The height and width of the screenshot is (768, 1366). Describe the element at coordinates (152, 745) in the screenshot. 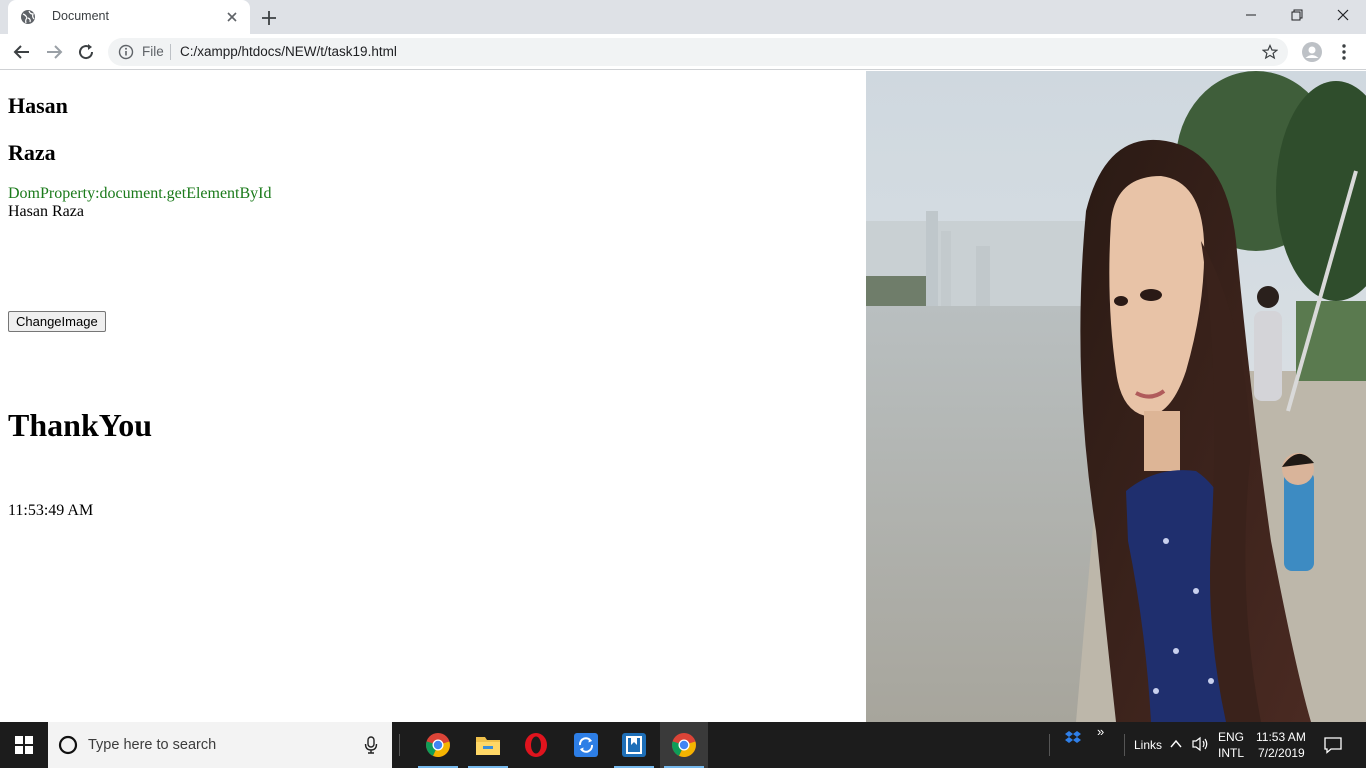

I see `search-placeholder: Type here to search` at that location.